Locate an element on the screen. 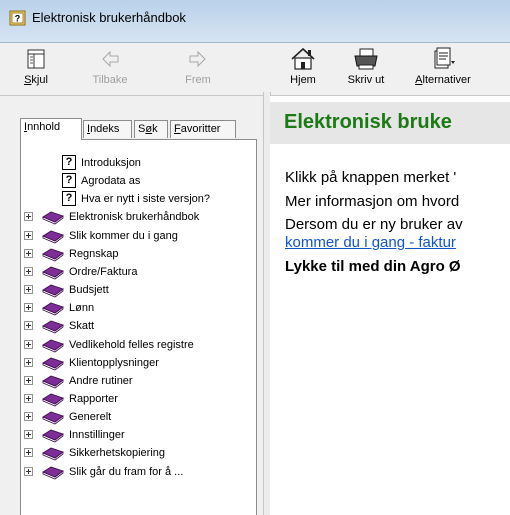 The width and height of the screenshot is (510, 515). tree-book-label: Ordre/Faktura is located at coordinates (103, 272).